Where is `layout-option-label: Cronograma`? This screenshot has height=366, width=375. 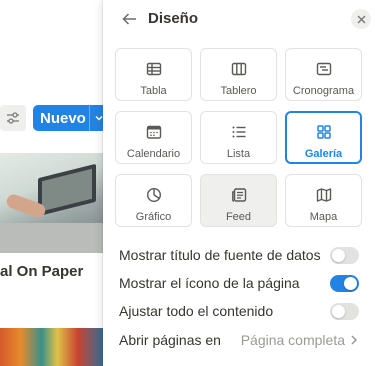 layout-option-label: Cronograma is located at coordinates (323, 91).